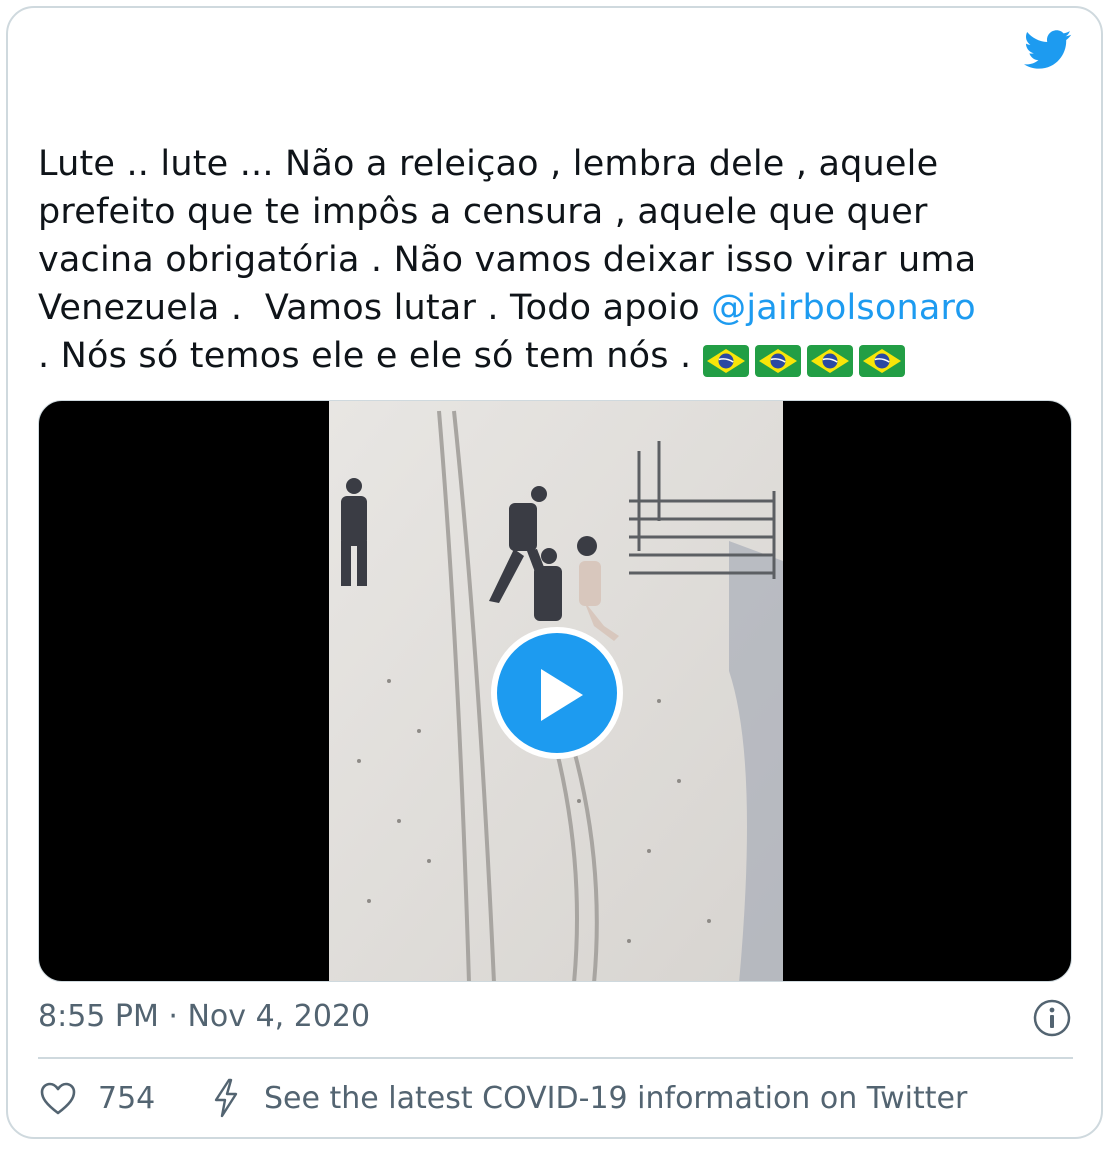 The image size is (1111, 1149). Describe the element at coordinates (562, 695) in the screenshot. I see `play-icon` at that location.